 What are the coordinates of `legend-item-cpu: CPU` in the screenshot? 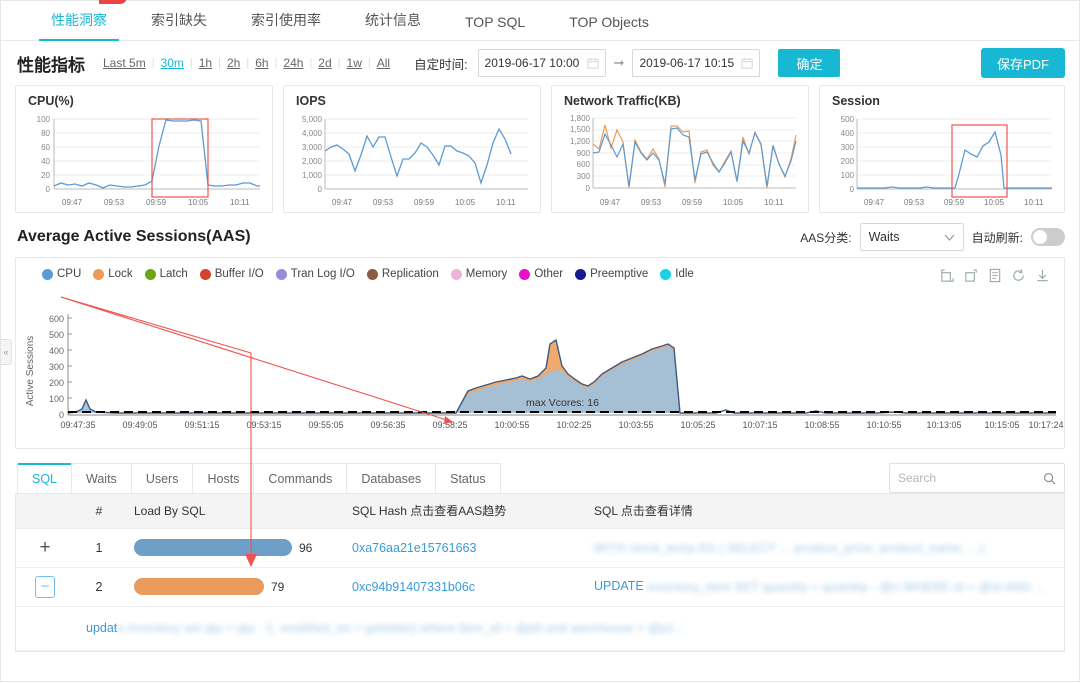 It's located at (61, 274).